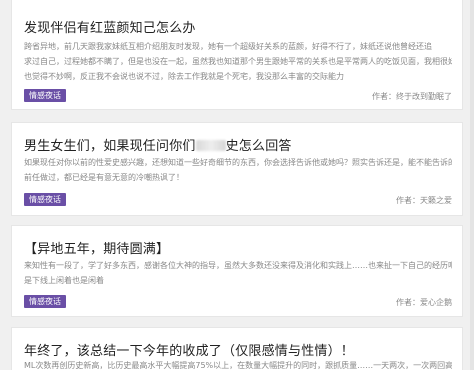 The height and width of the screenshot is (370, 474). Describe the element at coordinates (110, 26) in the screenshot. I see `post-title: 发现伴侣有红蓝颜知己怎么办` at that location.